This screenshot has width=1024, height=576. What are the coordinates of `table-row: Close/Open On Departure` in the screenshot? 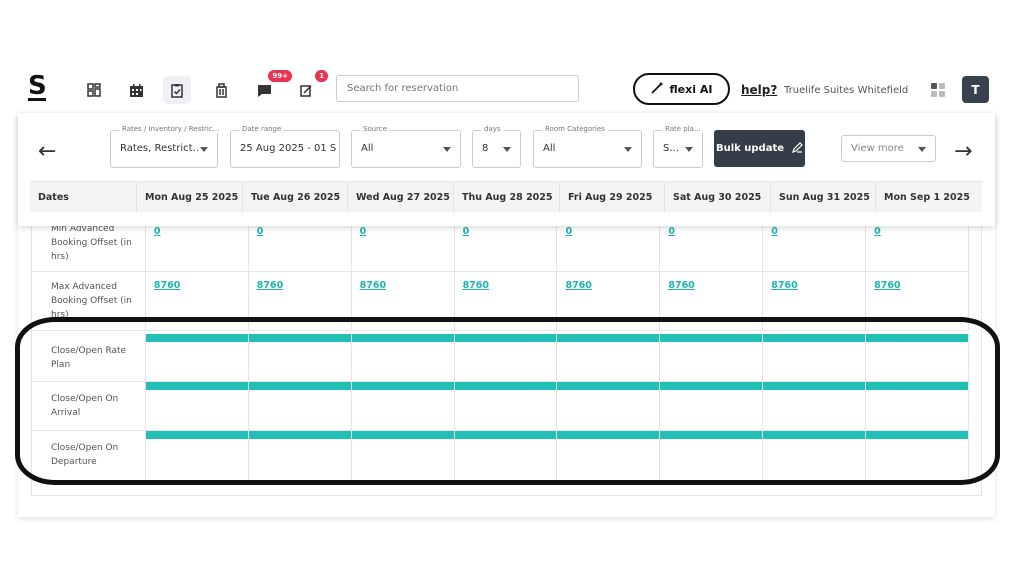 It's located at (500, 456).